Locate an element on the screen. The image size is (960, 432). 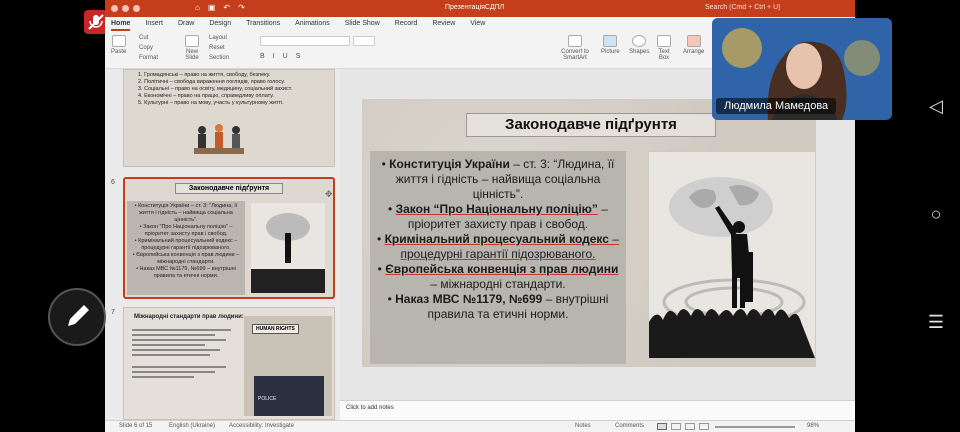
tab-slide-show: Slide Show is located at coordinates (362, 24).